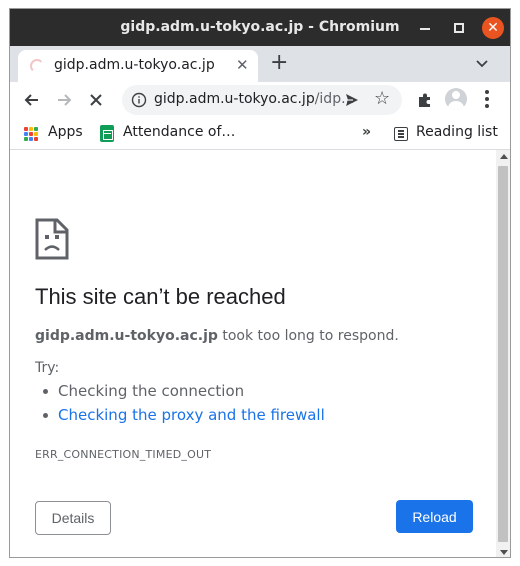 The width and height of the screenshot is (520, 566). What do you see at coordinates (425, 100) in the screenshot?
I see `puzzle-icon` at bounding box center [425, 100].